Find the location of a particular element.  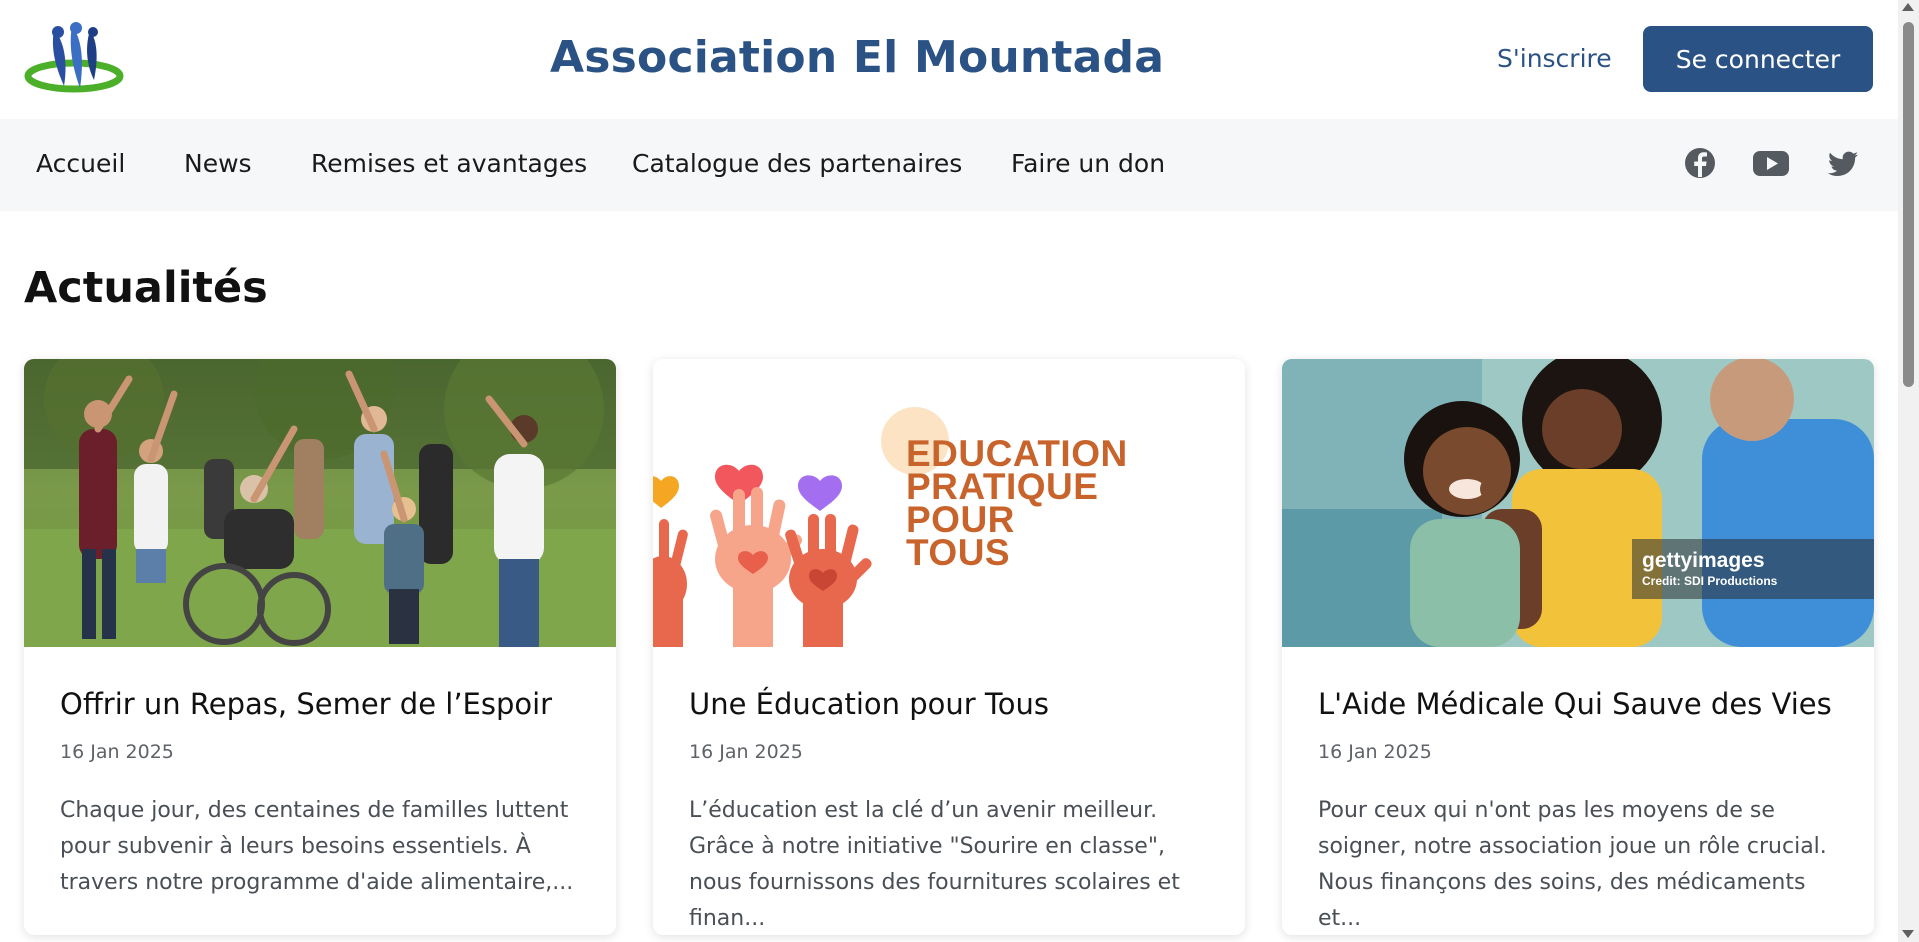

nav-item-don: Faire un don is located at coordinates (1088, 163).